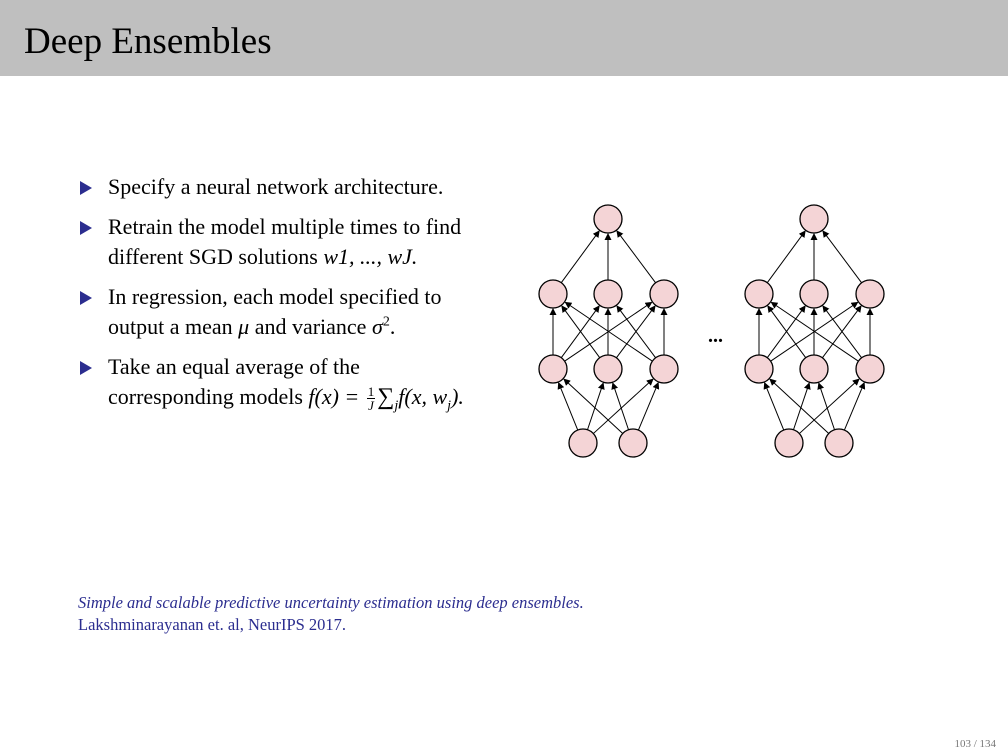 Image resolution: width=1008 pixels, height=756 pixels. What do you see at coordinates (386, 322) in the screenshot?
I see `sigma-exponent: 2` at bounding box center [386, 322].